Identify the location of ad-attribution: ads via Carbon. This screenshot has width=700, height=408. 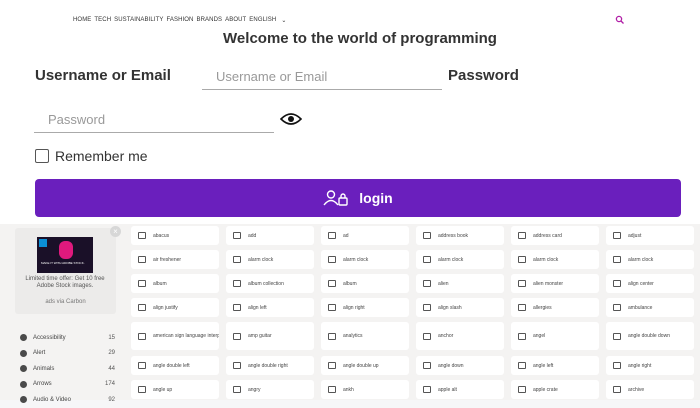
(65, 302).